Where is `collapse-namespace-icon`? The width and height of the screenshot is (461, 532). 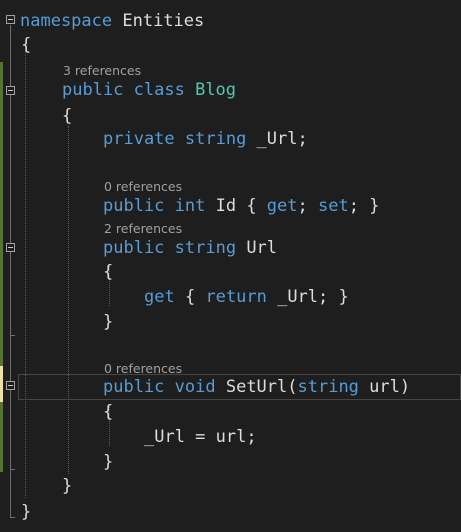
collapse-namespace-icon is located at coordinates (10, 19).